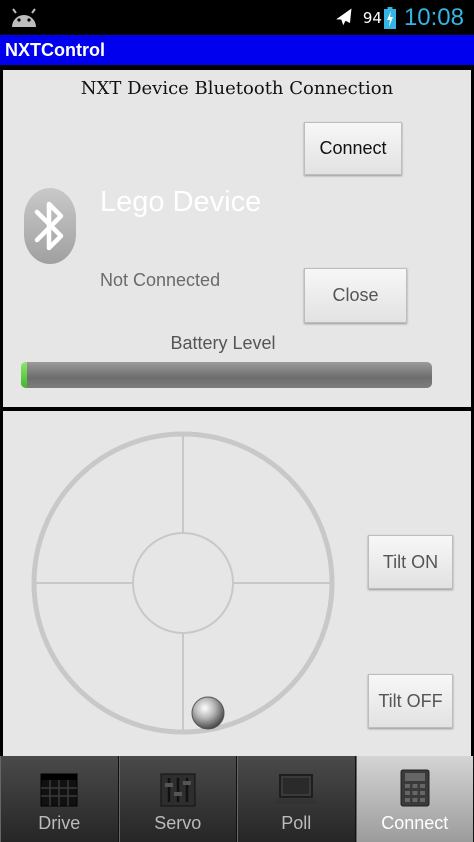 This screenshot has height=842, width=474. I want to click on bottom-tab-bar: Drive Servo Poll Connect, so click(237, 799).